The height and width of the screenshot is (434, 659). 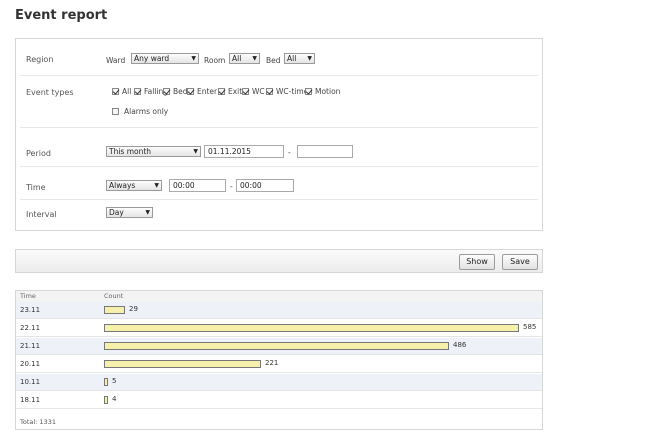 What do you see at coordinates (244, 58) in the screenshot?
I see `room-select: All ▼` at bounding box center [244, 58].